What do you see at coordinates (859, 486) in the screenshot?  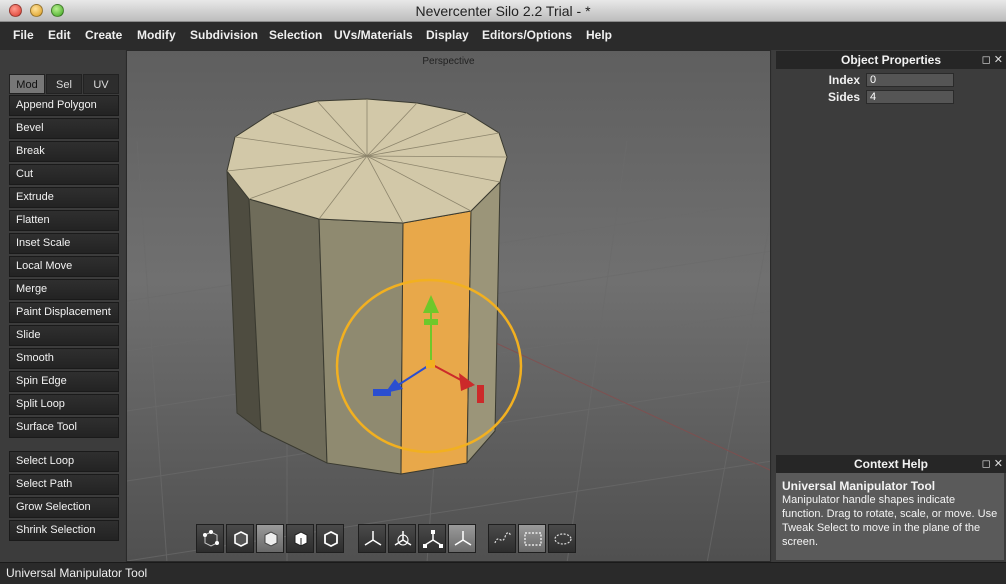 I see `help-heading: Universal Manipulator Tool` at bounding box center [859, 486].